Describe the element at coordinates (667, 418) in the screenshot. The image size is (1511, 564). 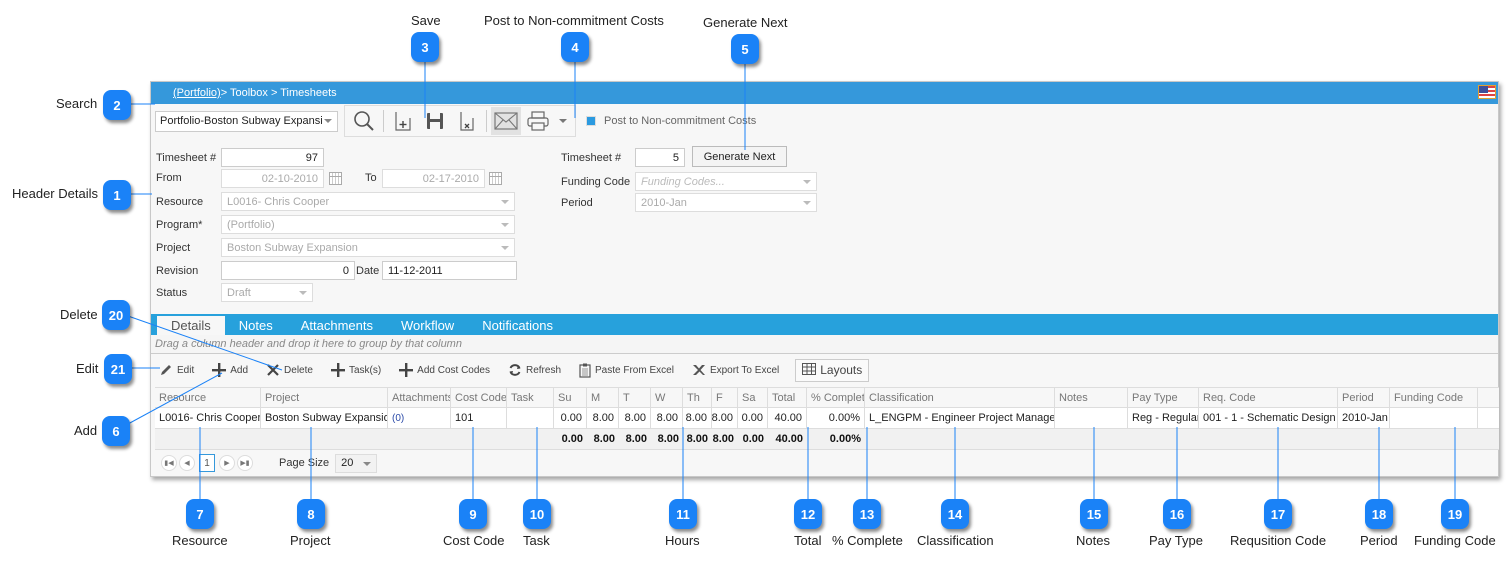
I see `cell-w: 8.00` at that location.